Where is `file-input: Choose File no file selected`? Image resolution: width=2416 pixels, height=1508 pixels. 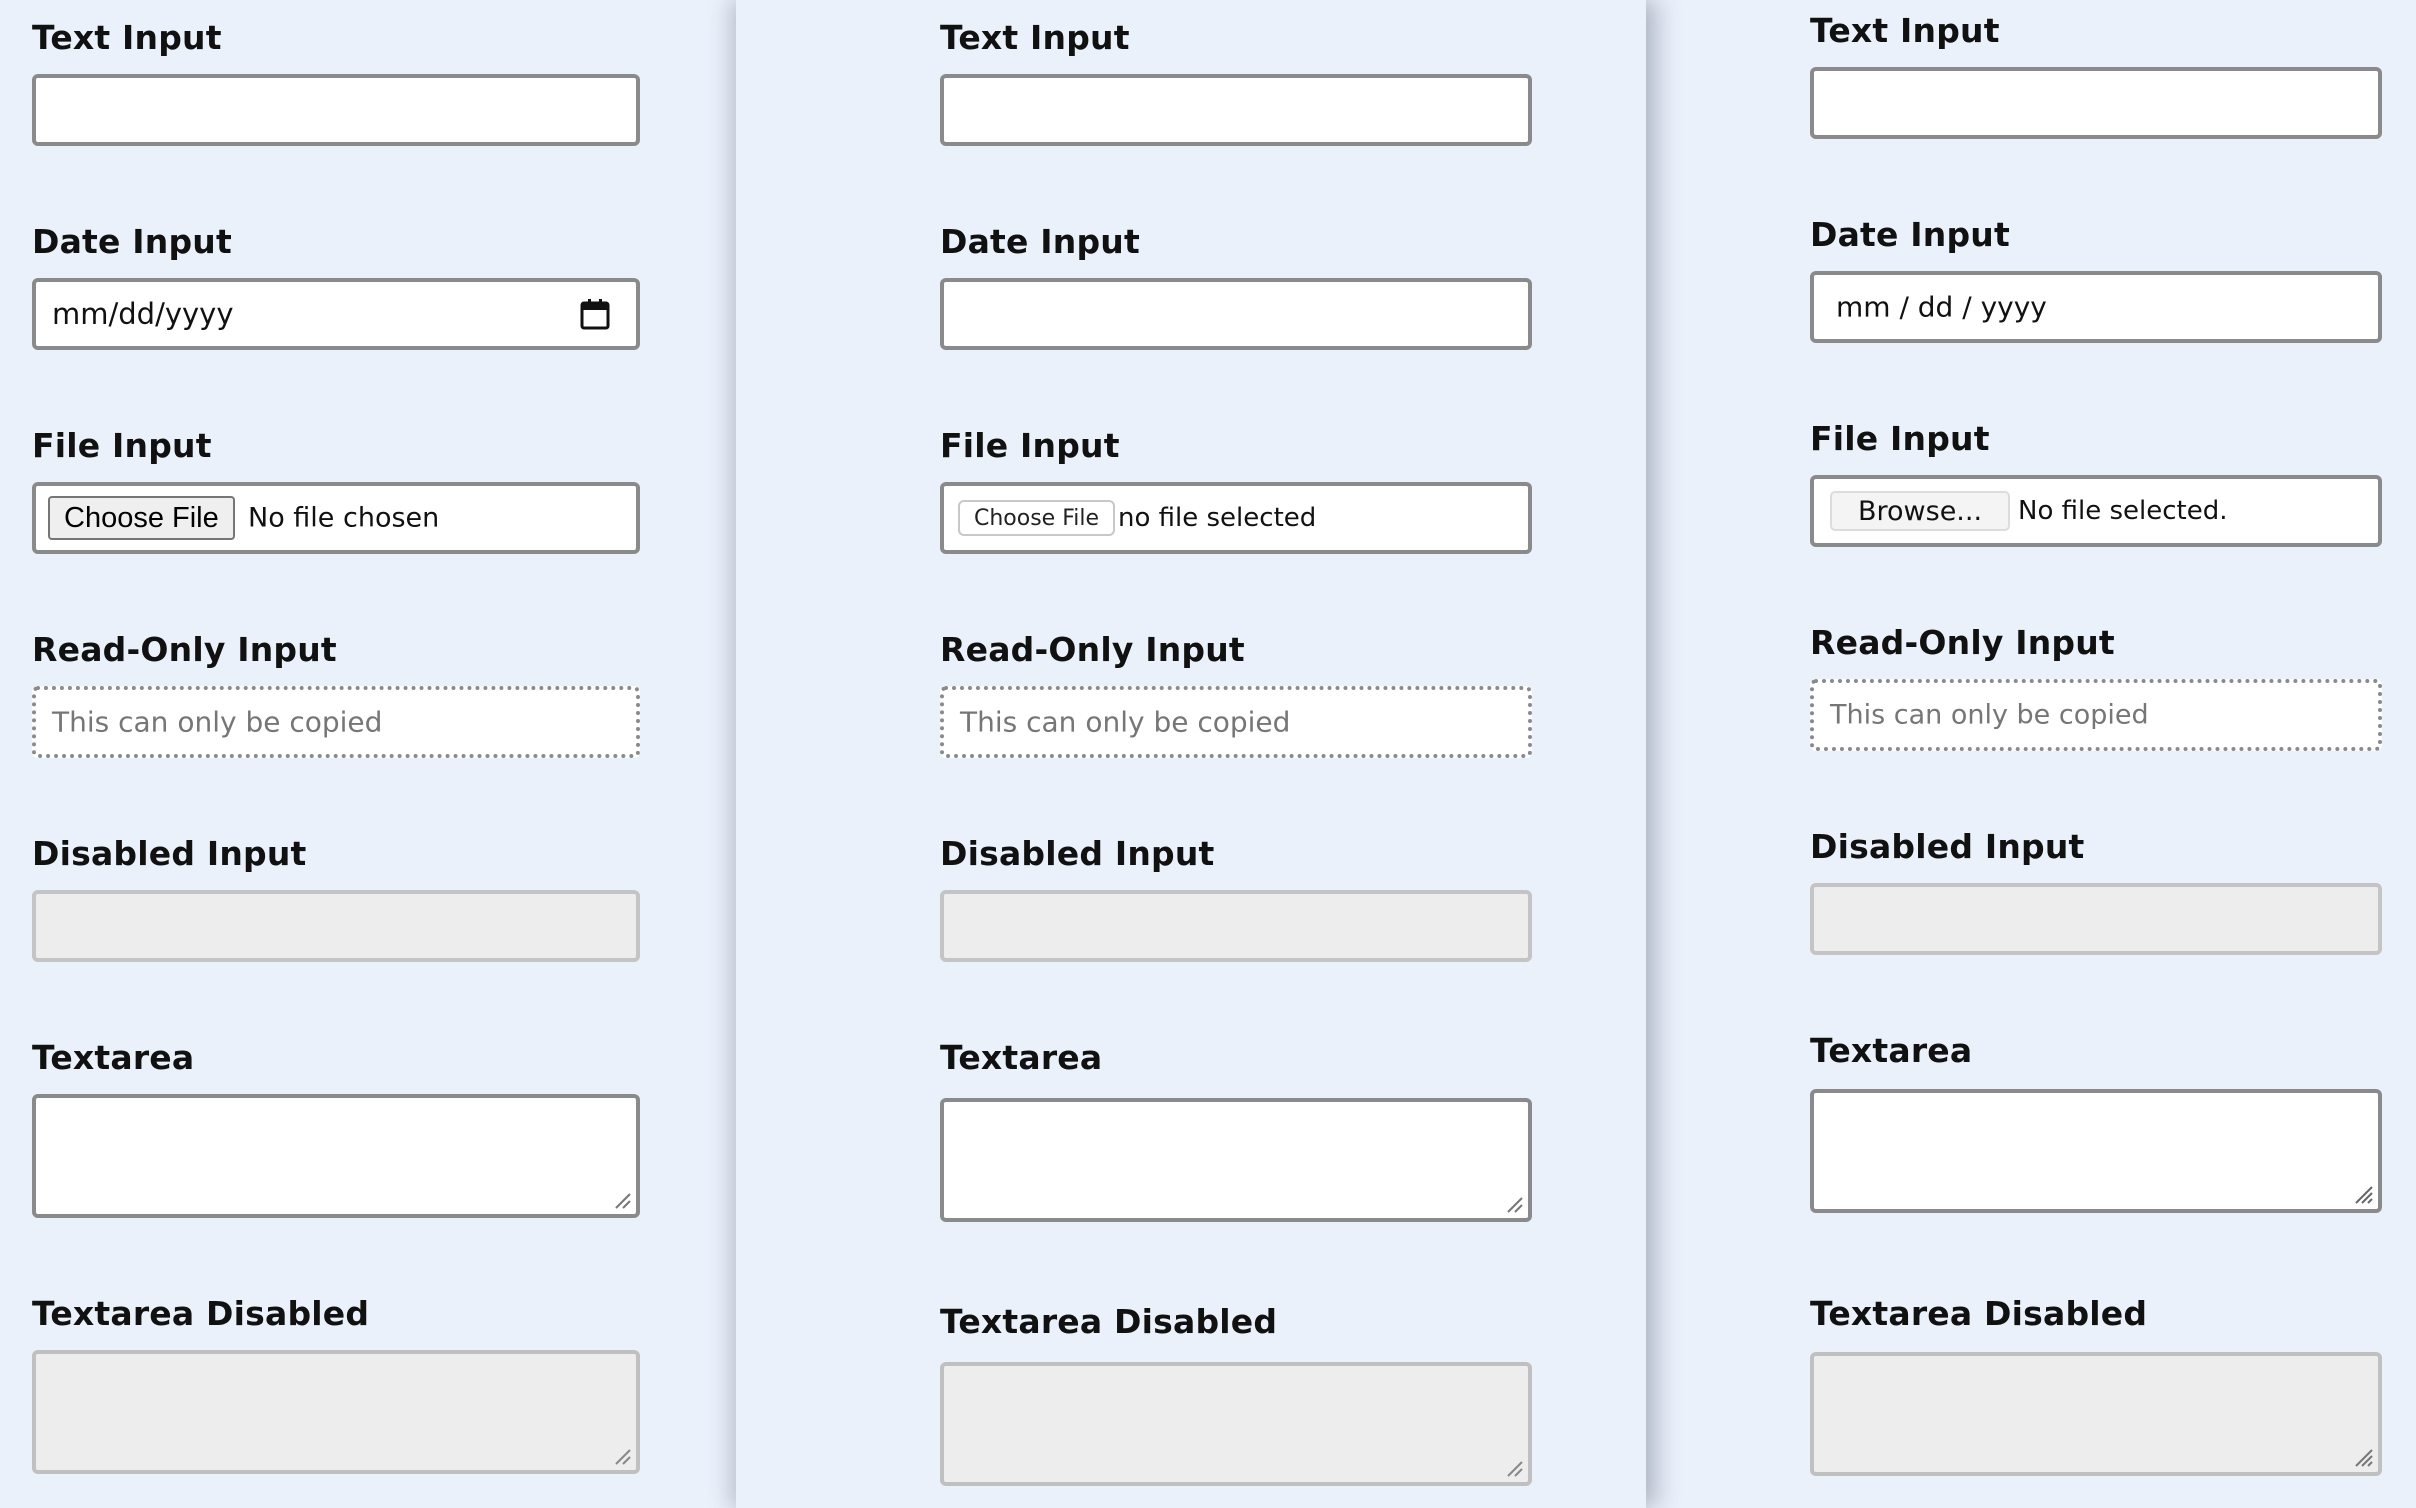 file-input: Choose File no file selected is located at coordinates (1236, 518).